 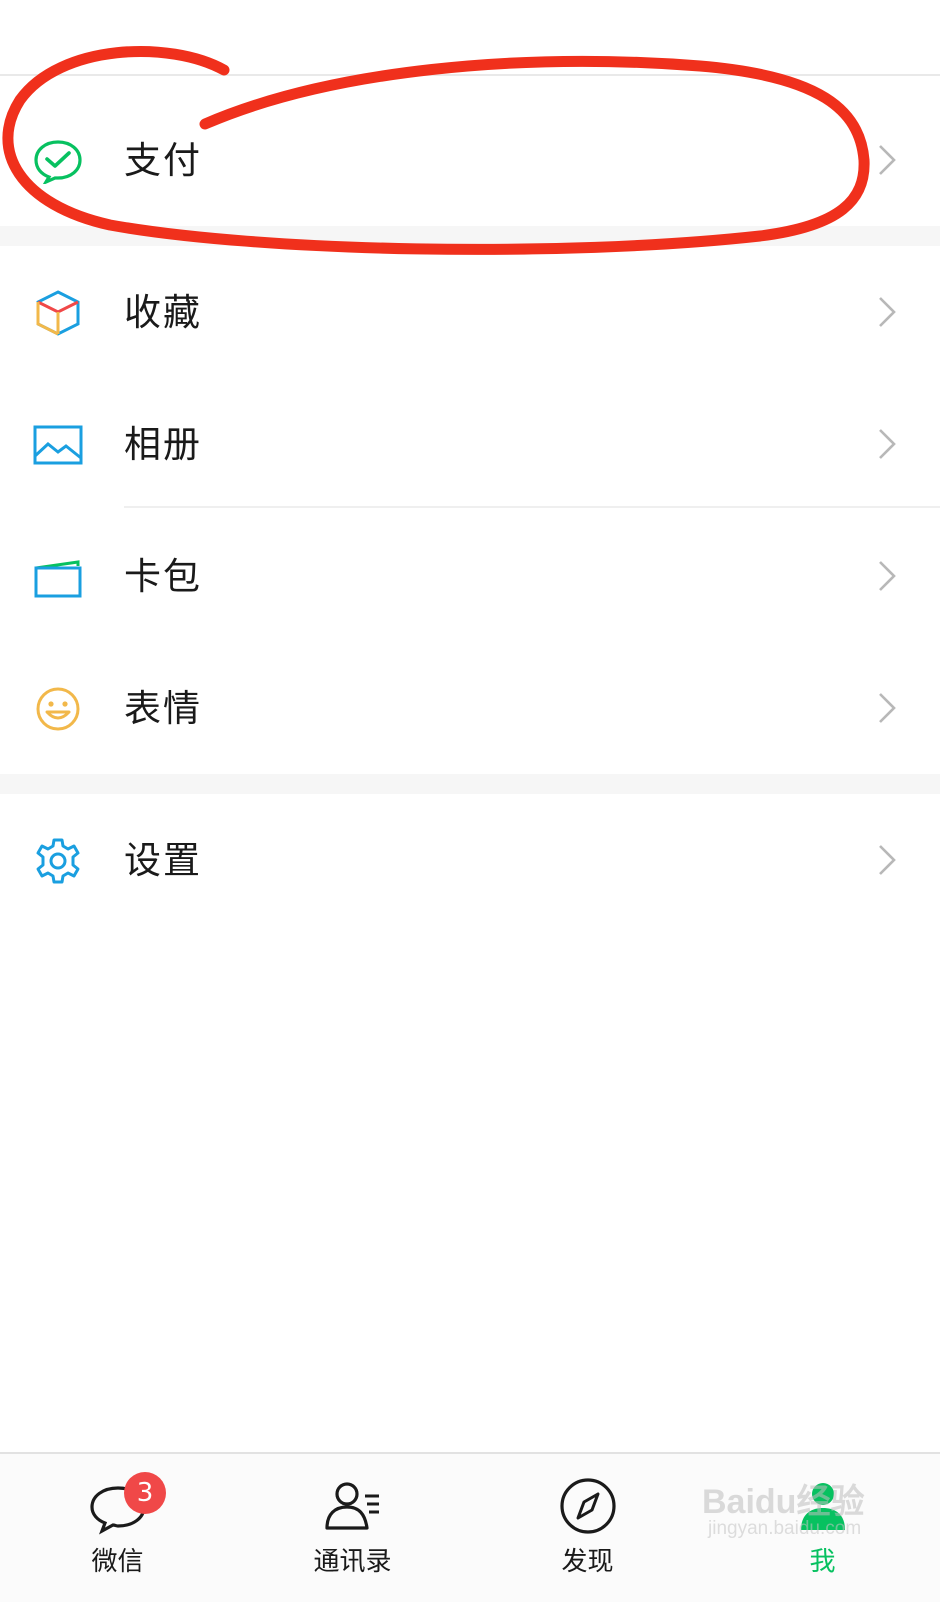 What do you see at coordinates (163, 708) in the screenshot?
I see `menu-item-label: 表情` at bounding box center [163, 708].